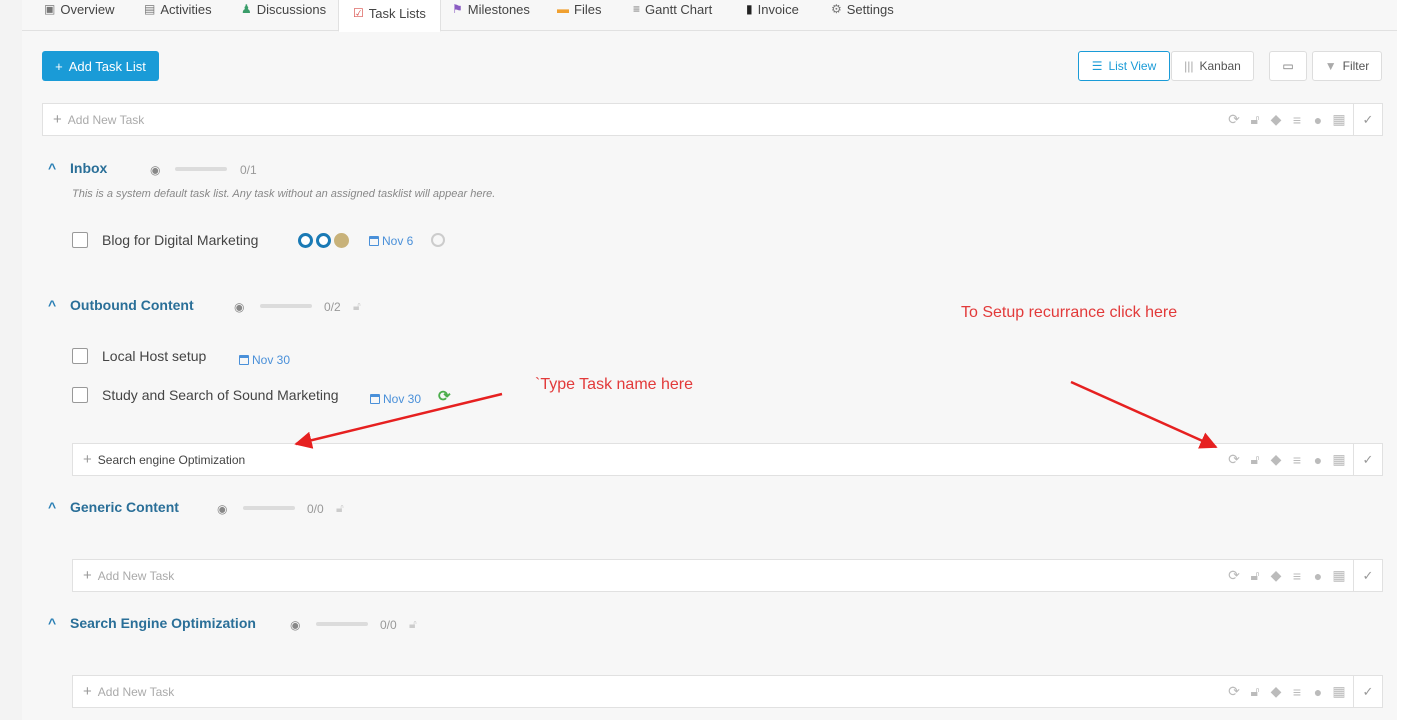 The height and width of the screenshot is (720, 1405). I want to click on annotation-arrows, so click(756, 414).